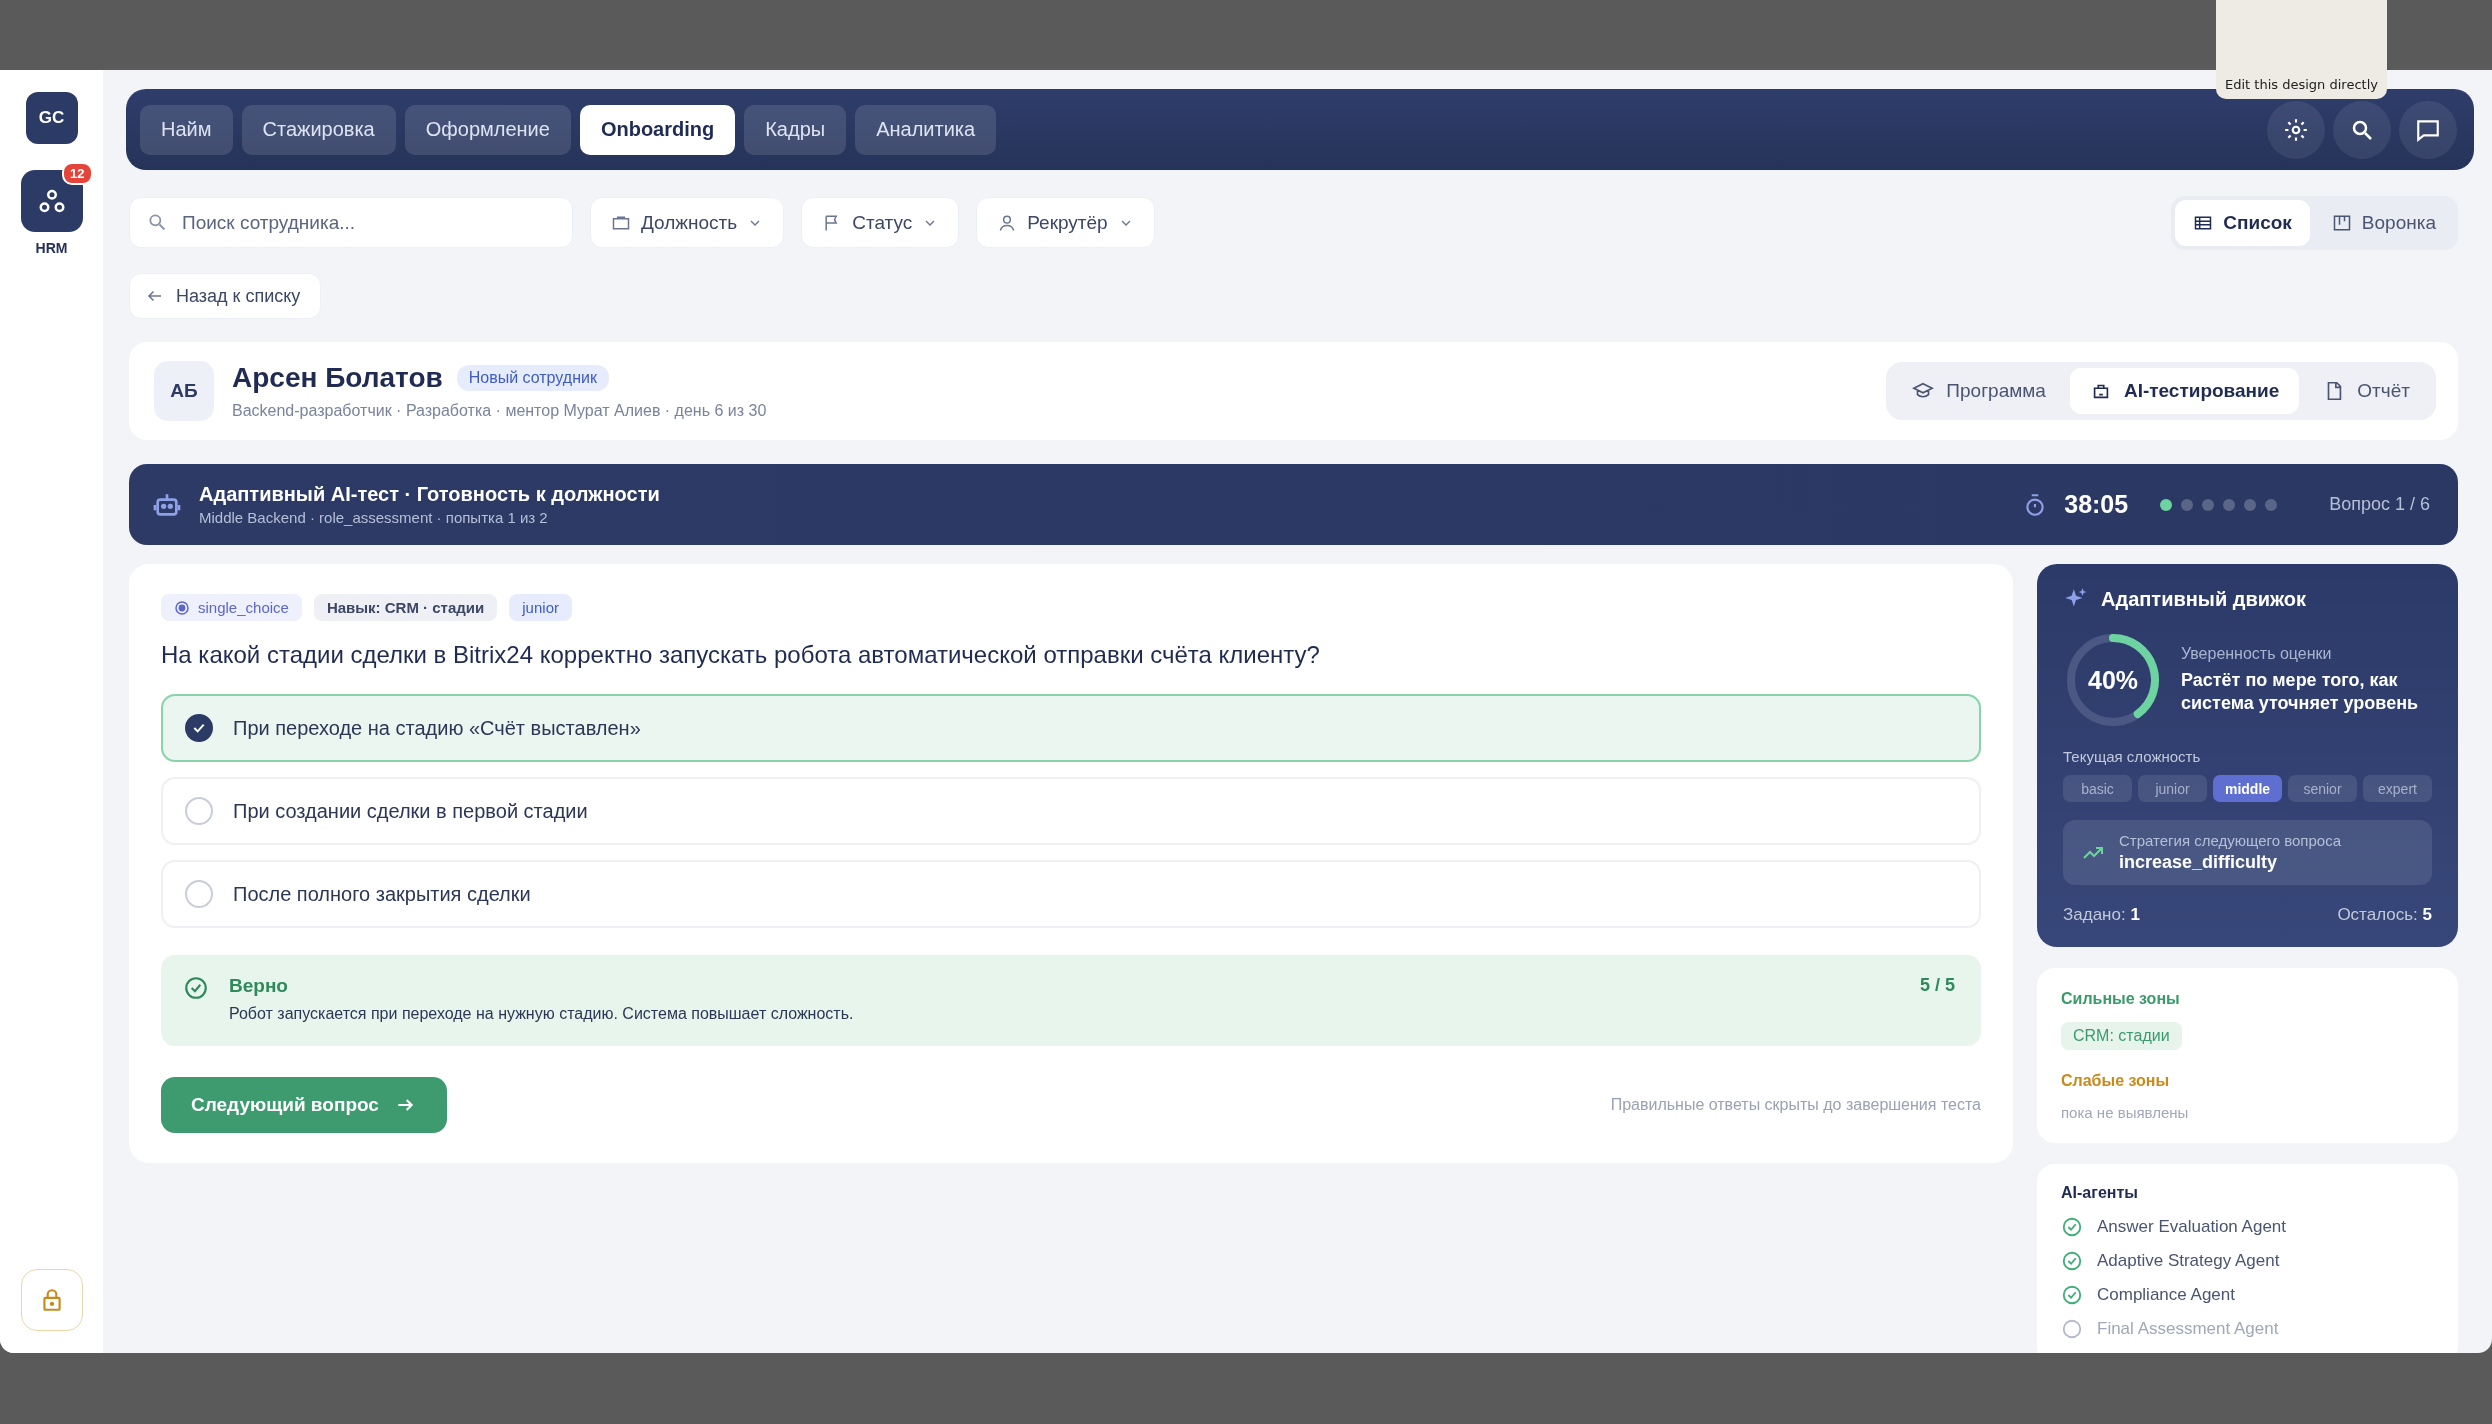  Describe the element at coordinates (184, 391) in the screenshot. I see `employee-avatar: АБ` at that location.